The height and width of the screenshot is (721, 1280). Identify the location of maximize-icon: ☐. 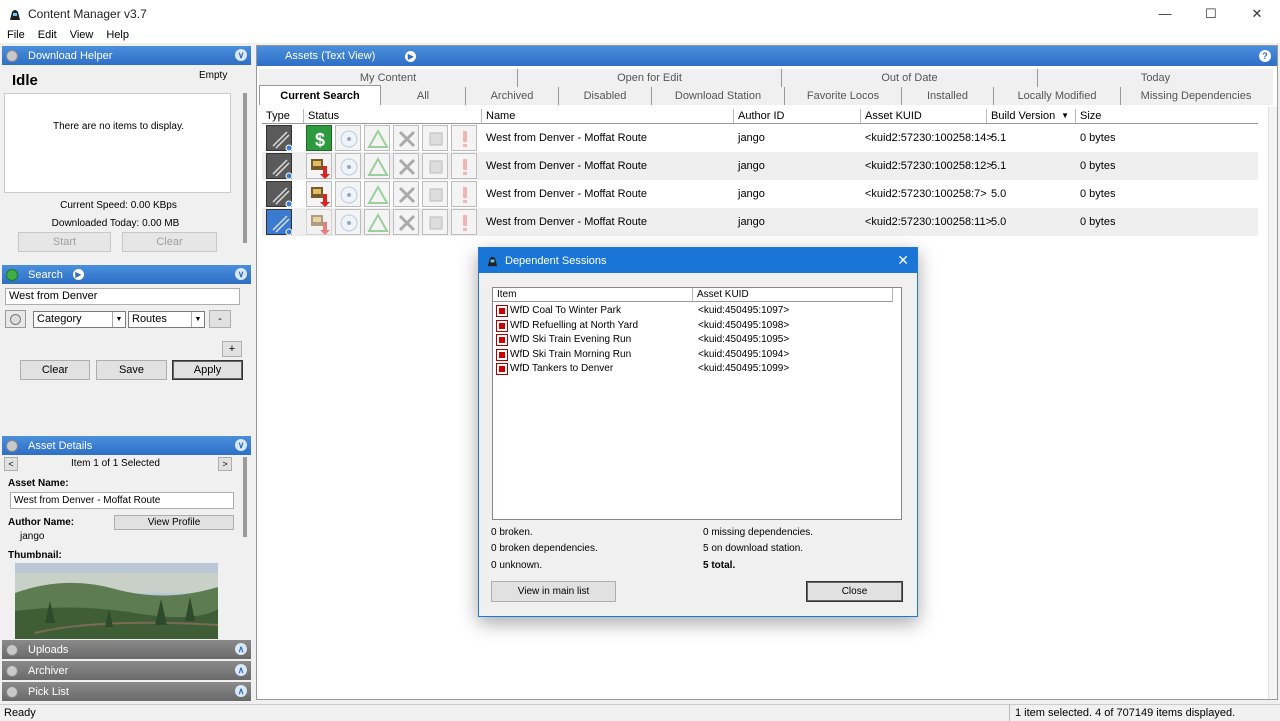
(1211, 13).